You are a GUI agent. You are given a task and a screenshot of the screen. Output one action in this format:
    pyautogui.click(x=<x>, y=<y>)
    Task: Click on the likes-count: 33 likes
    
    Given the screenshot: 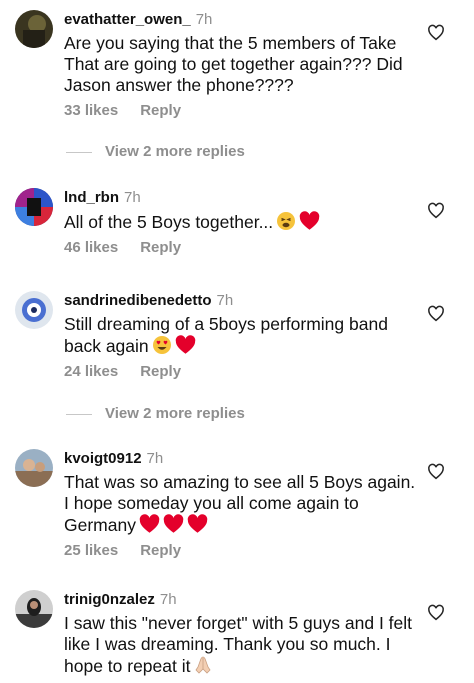 What is the action you would take?
    pyautogui.click(x=91, y=111)
    